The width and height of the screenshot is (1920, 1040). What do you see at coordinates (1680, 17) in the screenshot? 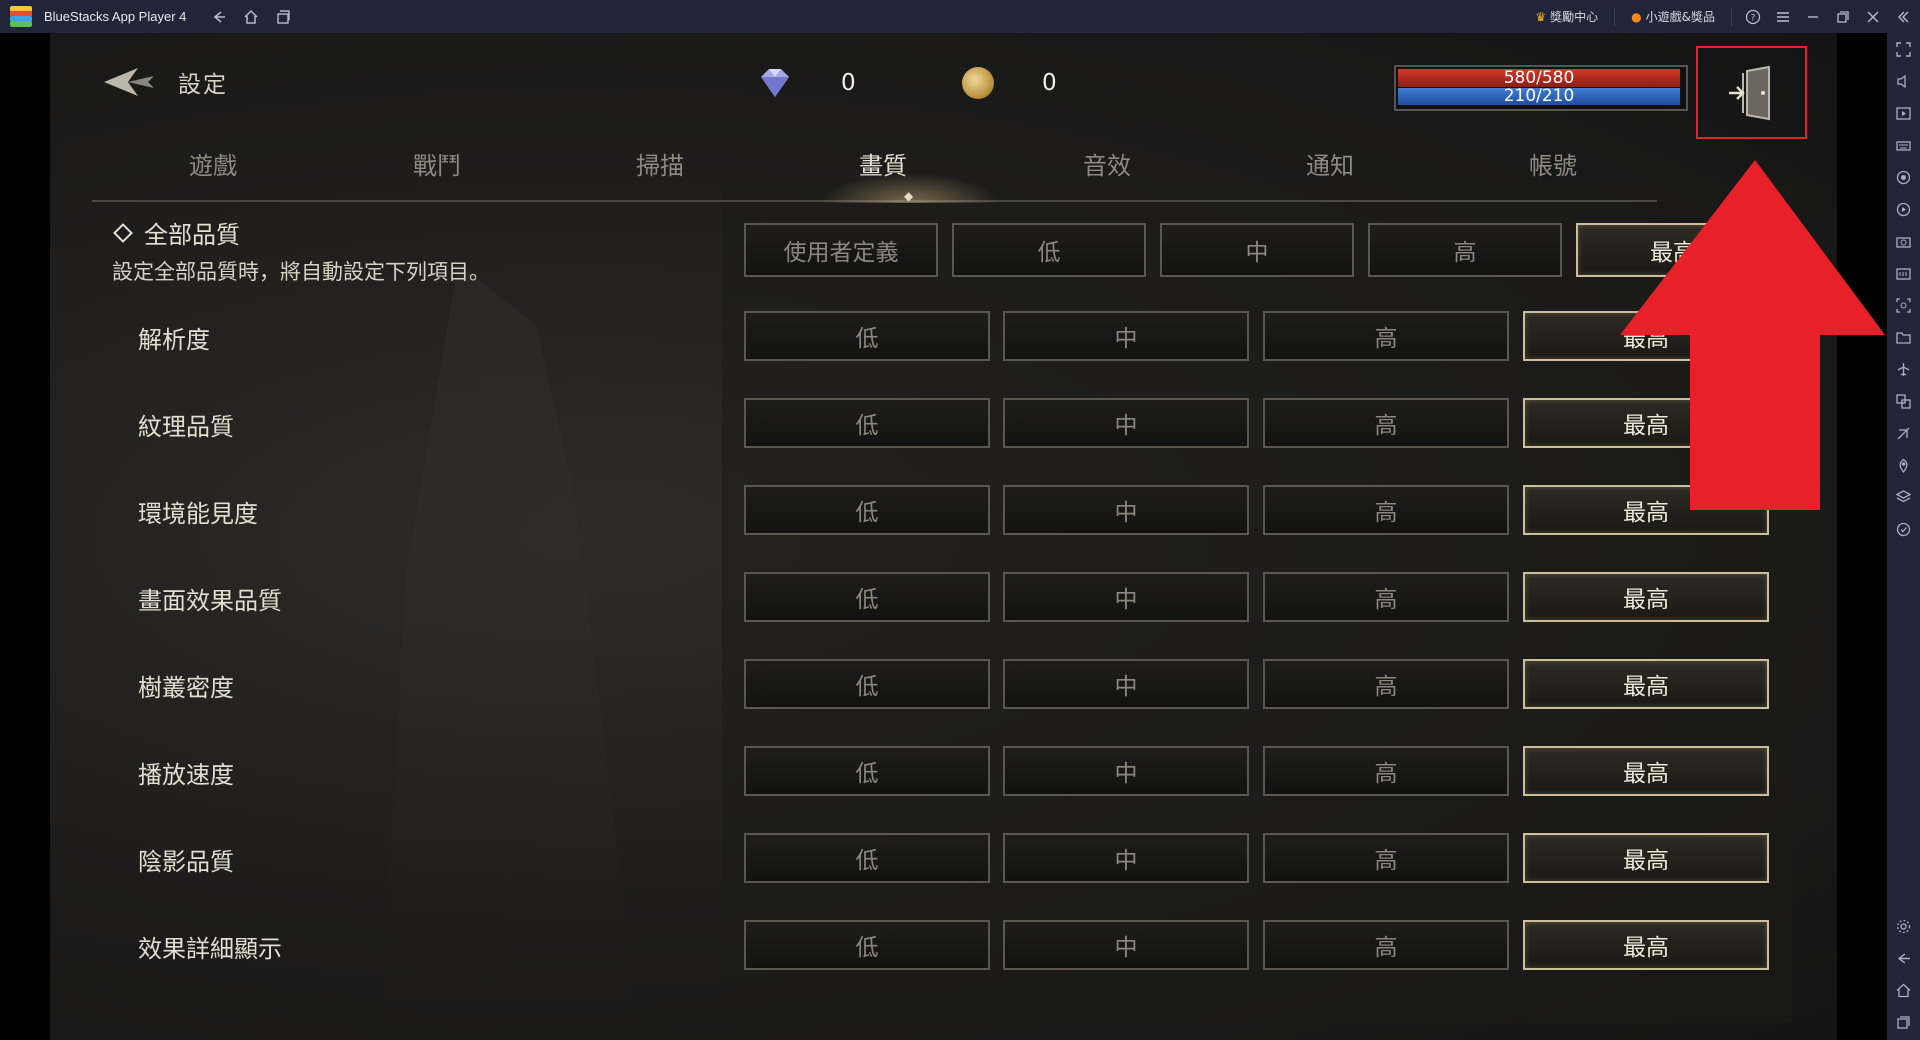
I see `mini-games-label: 小遊戲&獎品` at bounding box center [1680, 17].